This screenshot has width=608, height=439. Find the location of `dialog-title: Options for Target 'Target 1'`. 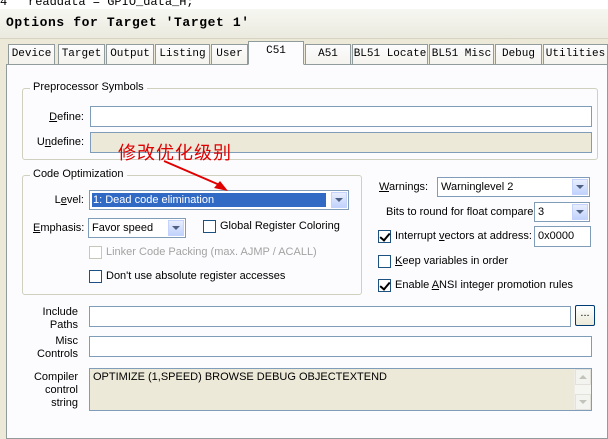

dialog-title: Options for Target 'Target 1' is located at coordinates (128, 22).